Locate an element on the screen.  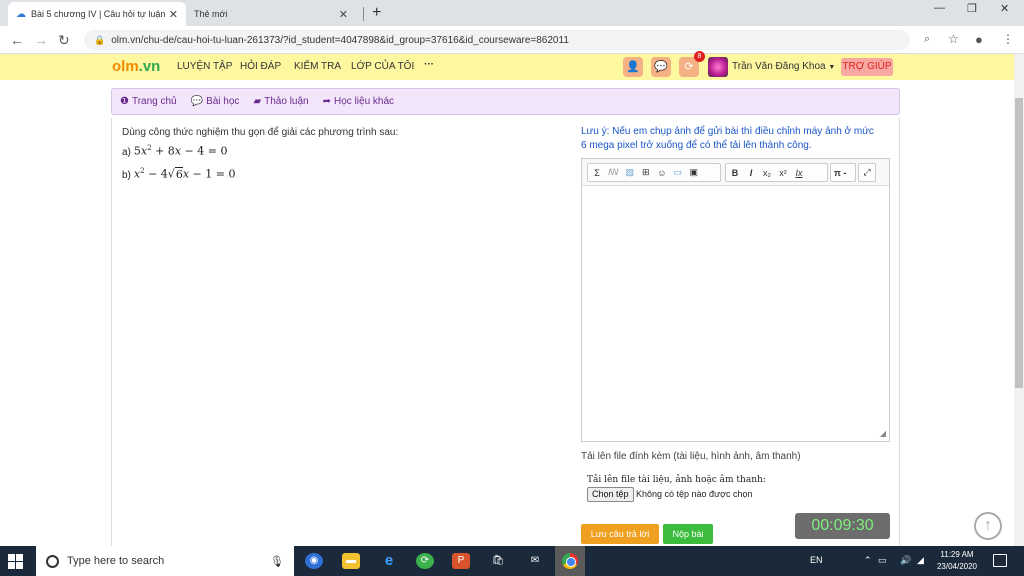
windows-start-icon is located at coordinates (15, 561).